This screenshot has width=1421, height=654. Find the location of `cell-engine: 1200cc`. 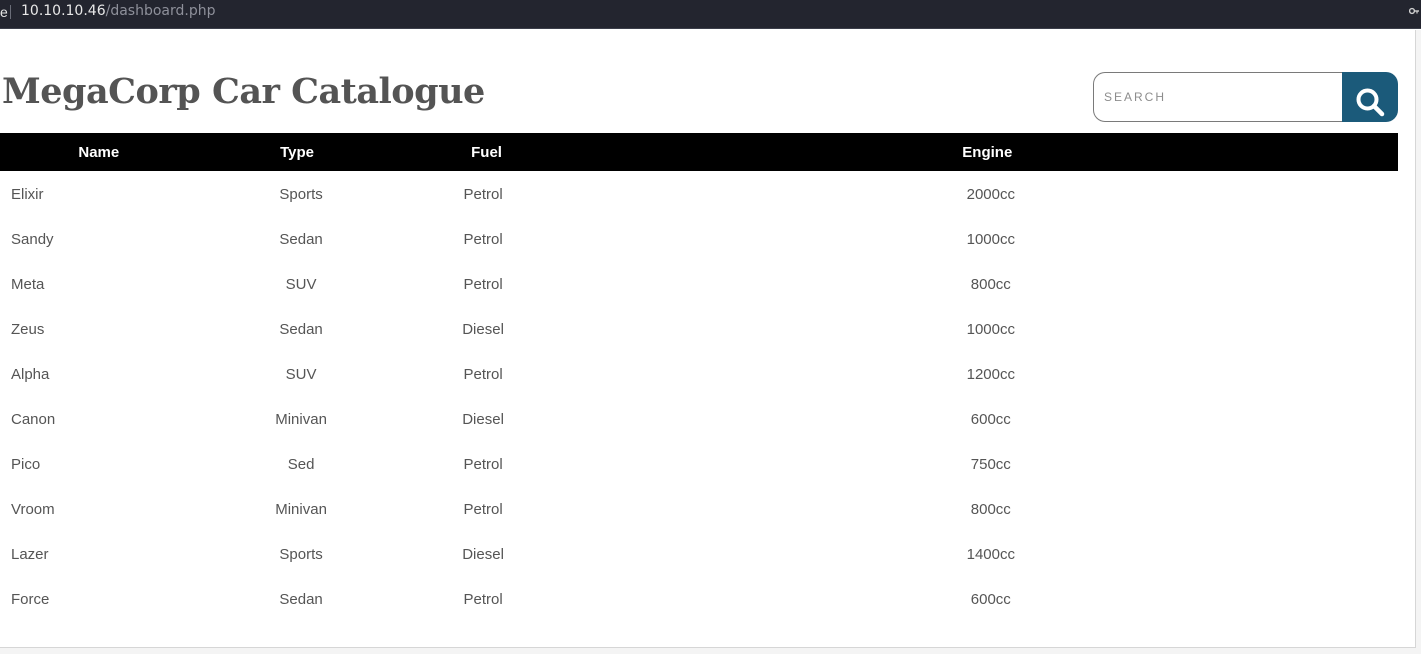

cell-engine: 1200cc is located at coordinates (990, 374).